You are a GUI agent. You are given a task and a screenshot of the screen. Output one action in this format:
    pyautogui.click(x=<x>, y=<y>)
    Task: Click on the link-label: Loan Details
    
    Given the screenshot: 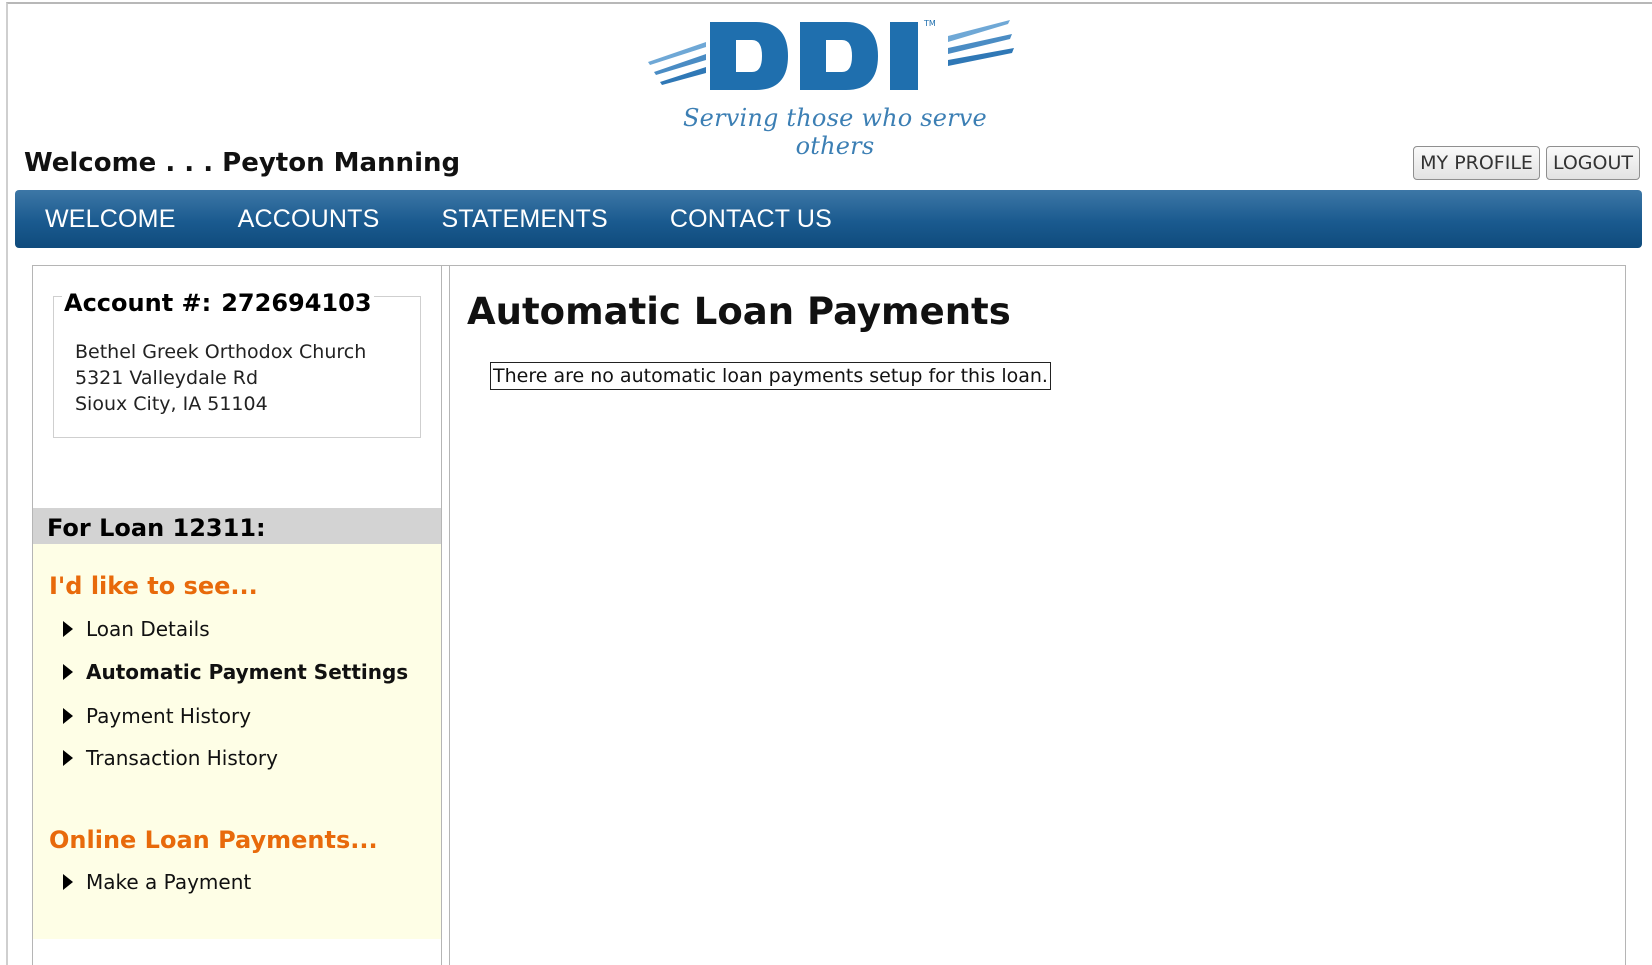 What is the action you would take?
    pyautogui.click(x=148, y=629)
    